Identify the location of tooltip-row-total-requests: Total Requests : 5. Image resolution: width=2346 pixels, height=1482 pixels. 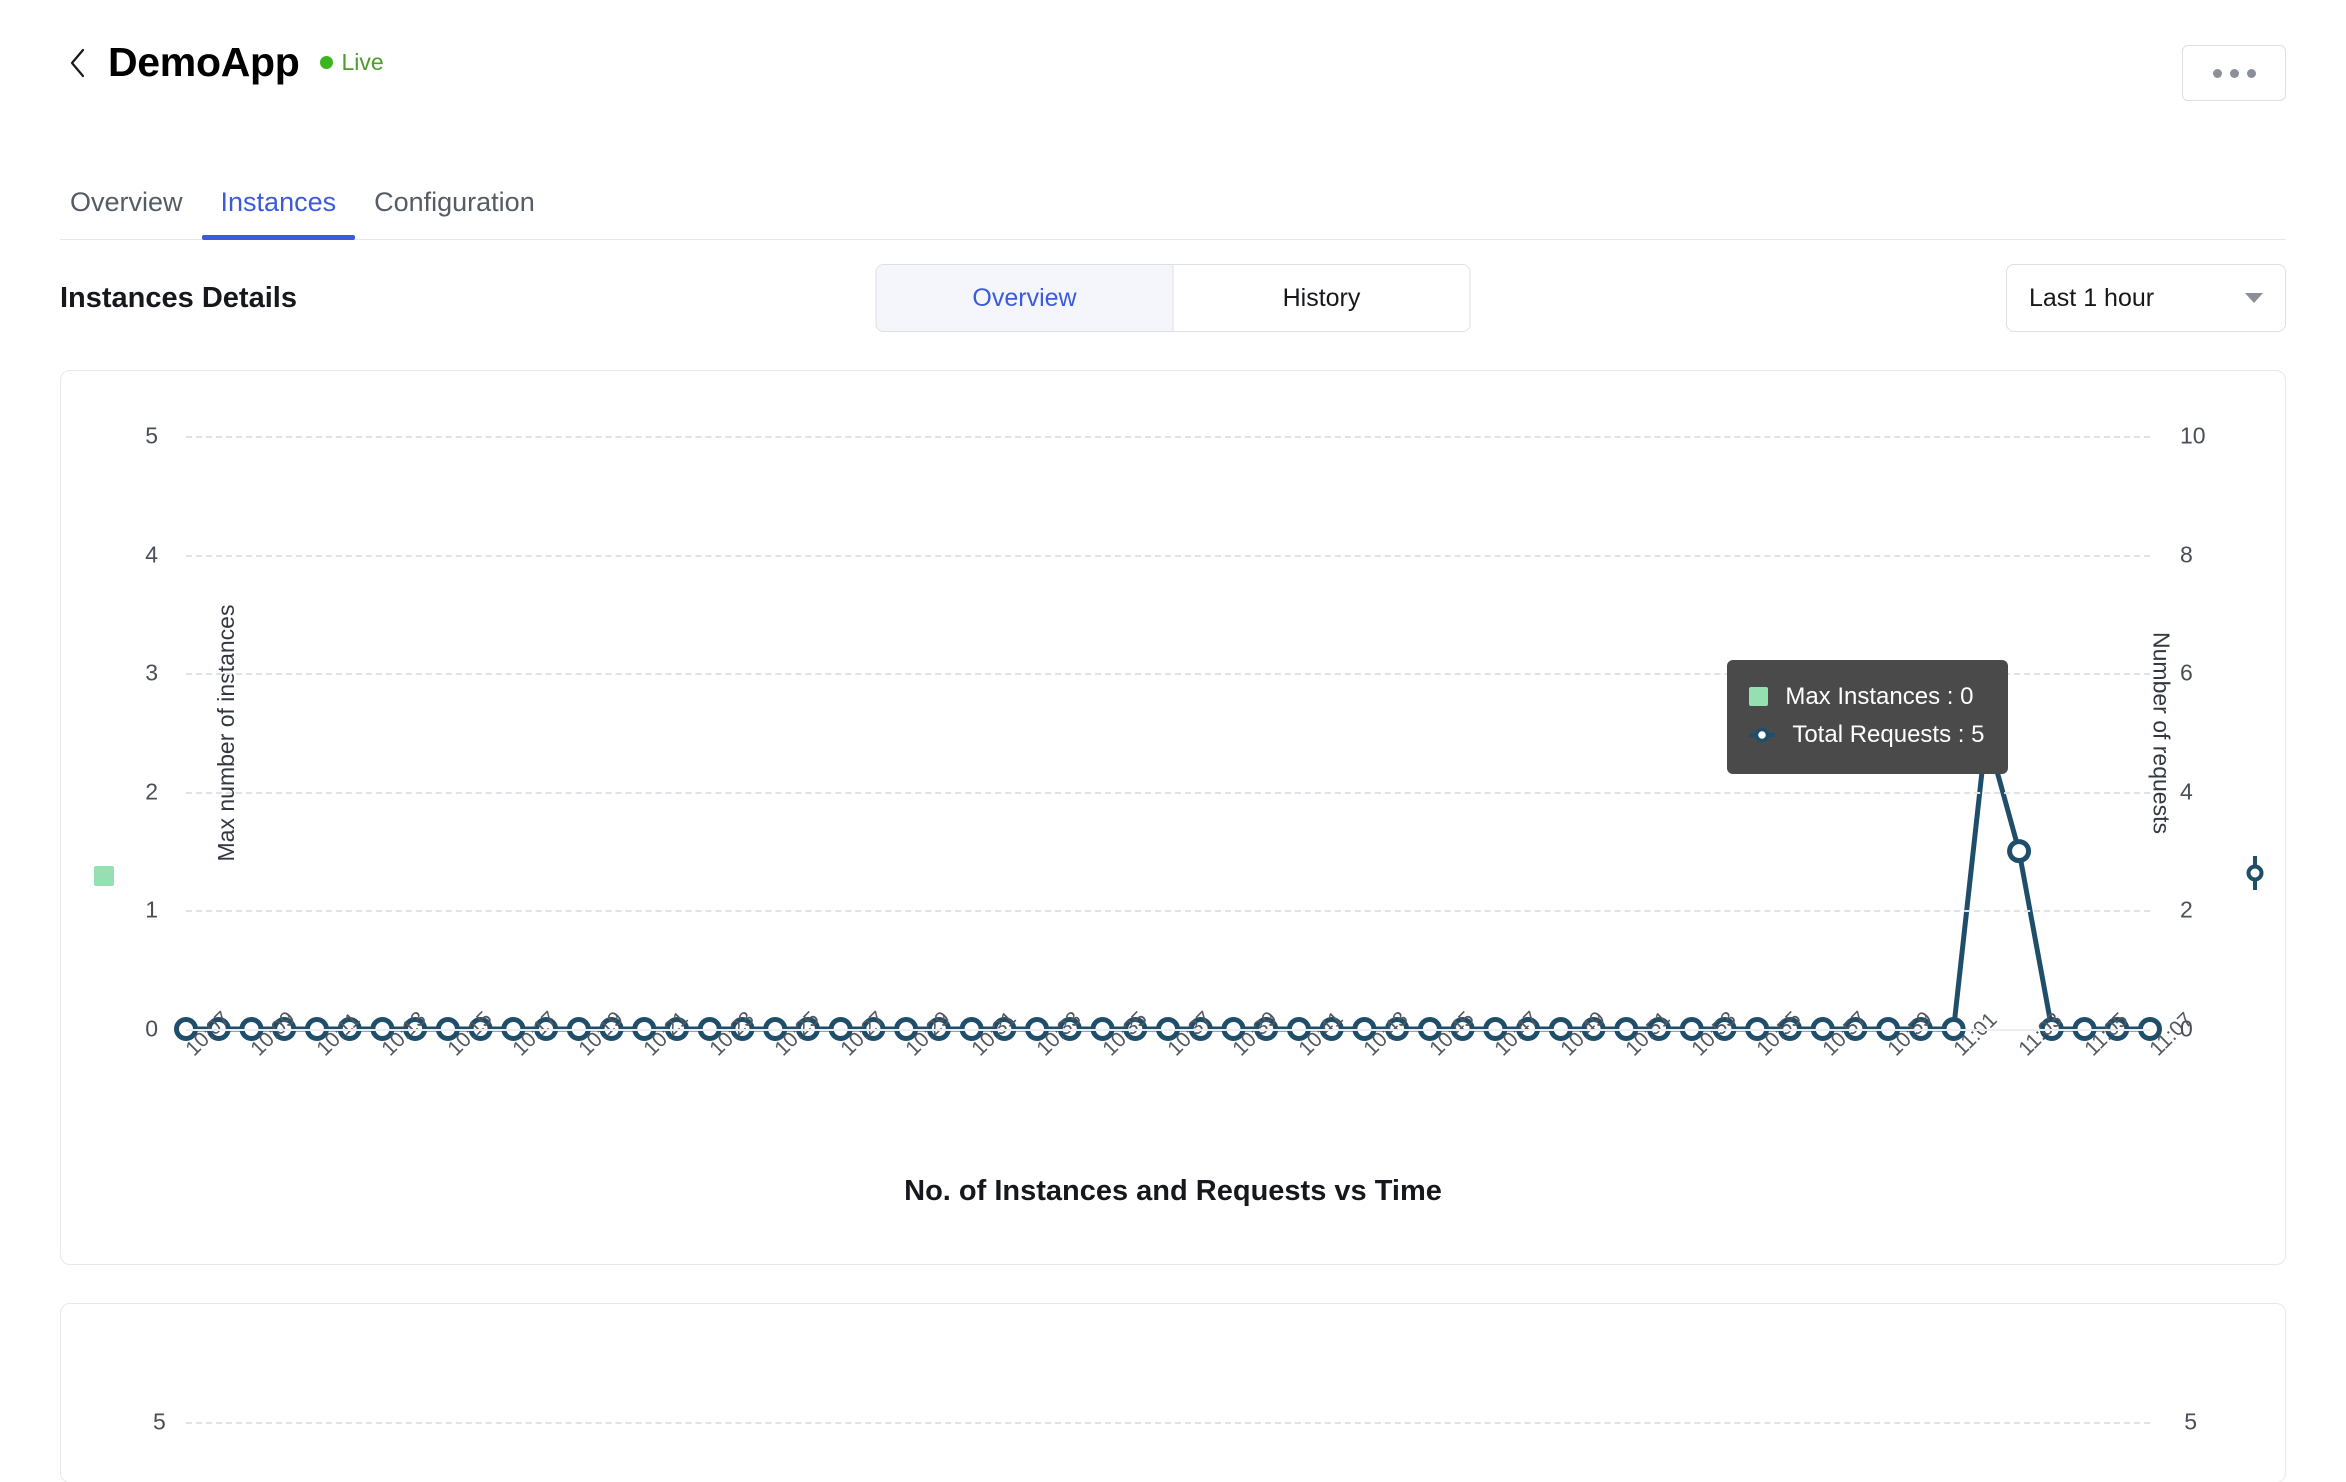
(1866, 735).